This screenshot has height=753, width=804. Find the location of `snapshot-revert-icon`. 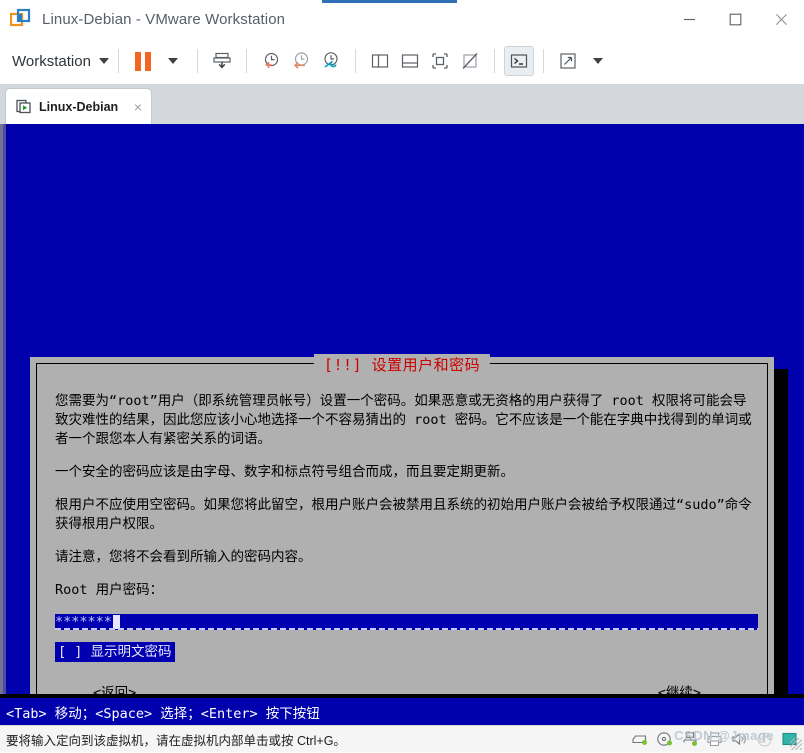

snapshot-revert-icon is located at coordinates (301, 60).